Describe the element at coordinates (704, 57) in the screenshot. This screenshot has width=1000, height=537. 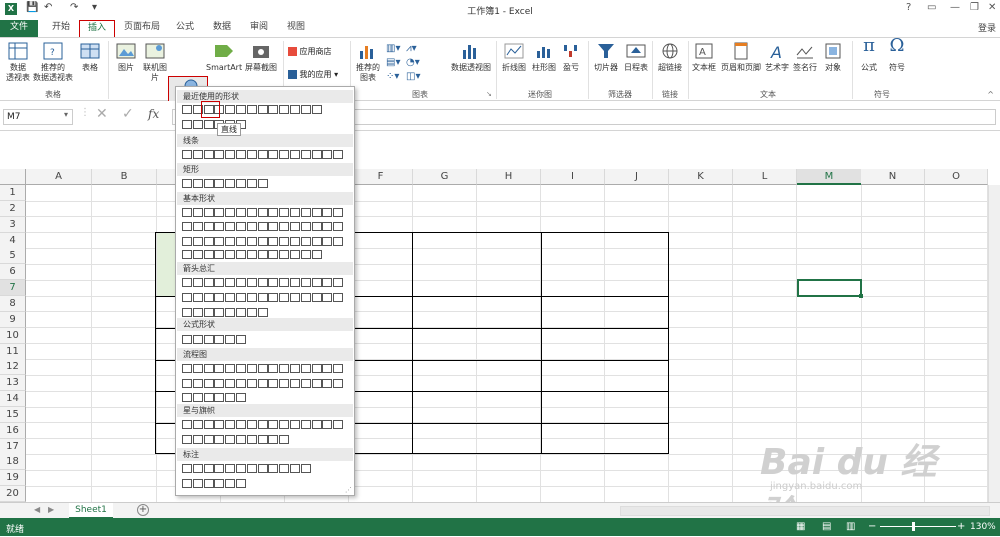
I see `textbox-button: A 文本框` at that location.